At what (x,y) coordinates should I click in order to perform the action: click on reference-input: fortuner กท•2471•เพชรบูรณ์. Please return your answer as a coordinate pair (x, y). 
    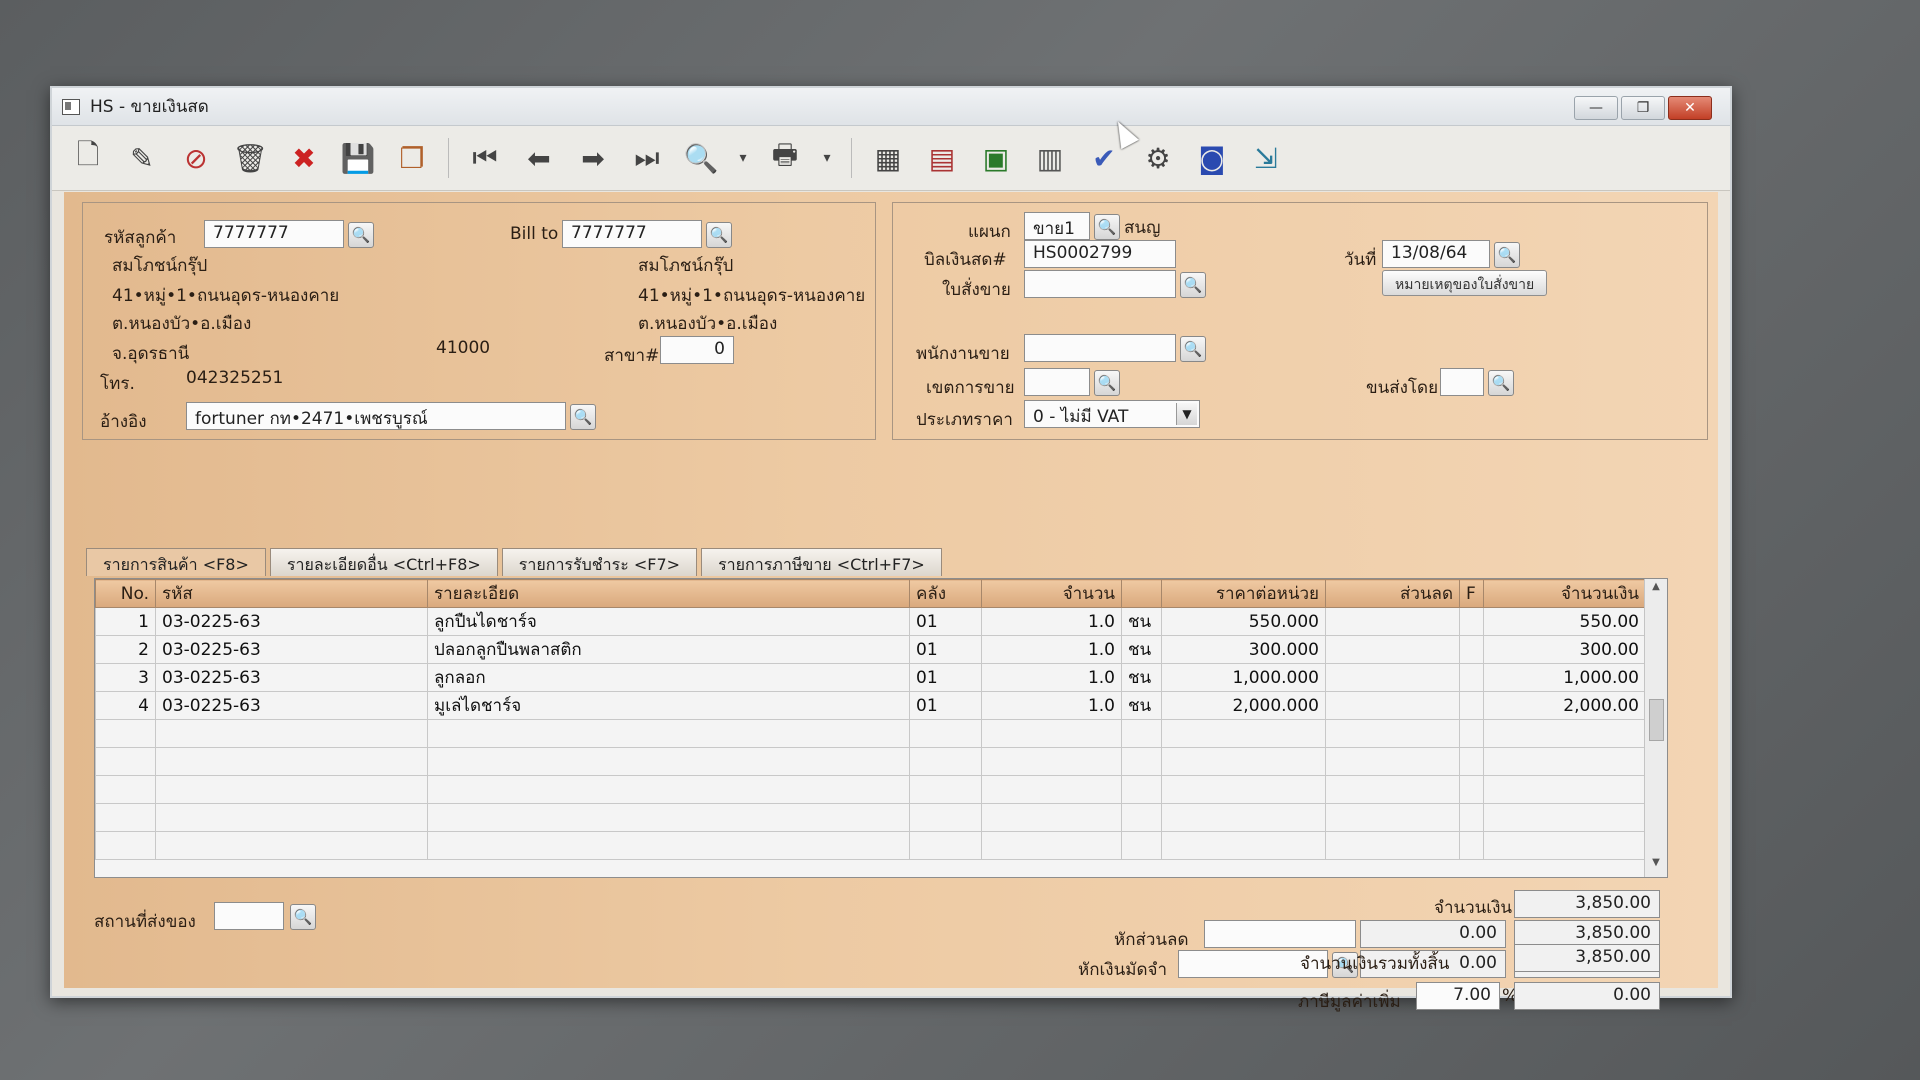
    Looking at the image, I should click on (376, 416).